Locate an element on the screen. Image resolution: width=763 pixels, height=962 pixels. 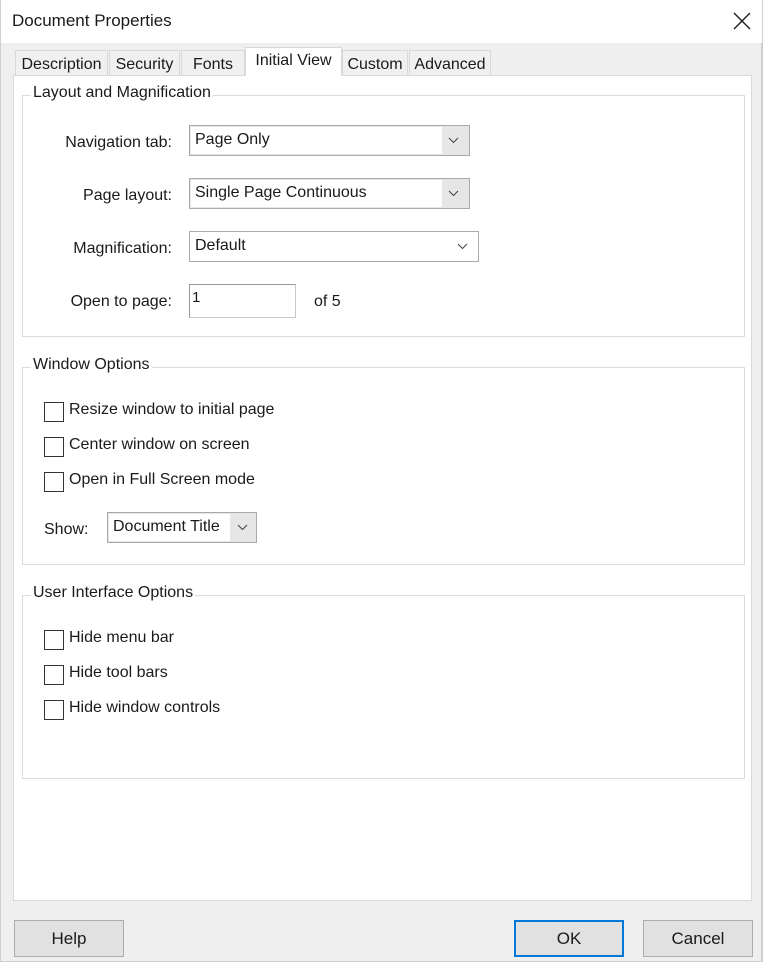
open-to-page-label: Open to page: is located at coordinates (121, 301).